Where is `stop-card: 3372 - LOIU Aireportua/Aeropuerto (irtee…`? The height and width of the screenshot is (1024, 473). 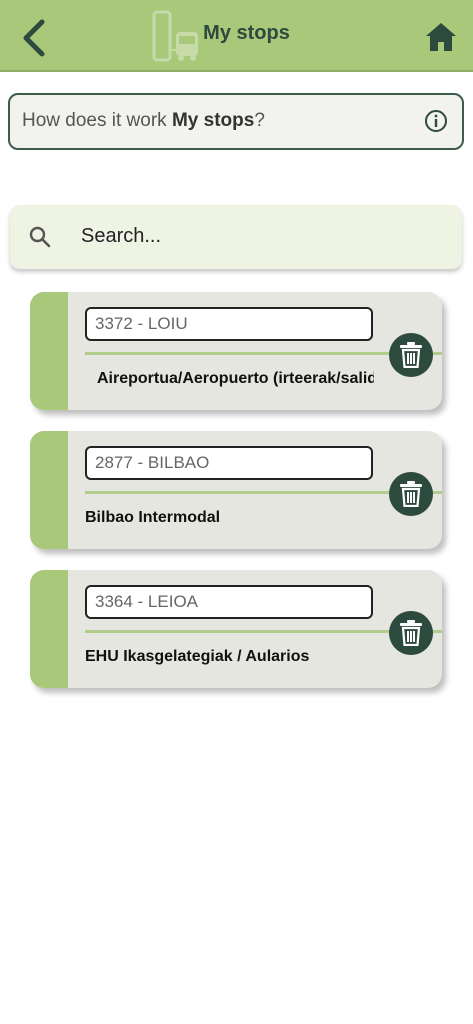
stop-card: 3372 - LOIU Aireportua/Aeropuerto (irtee… is located at coordinates (236, 351).